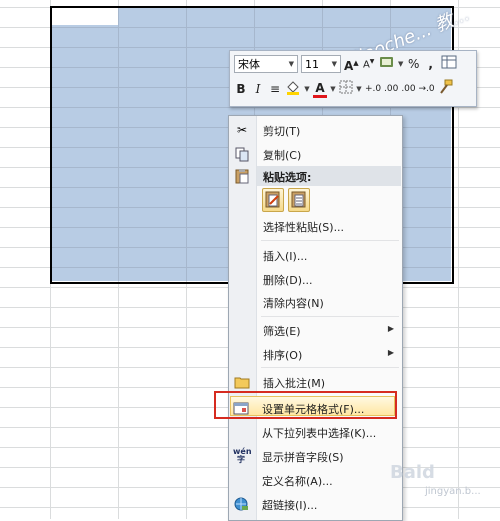 This screenshot has width=500, height=521. I want to click on bold-button: B, so click(241, 89).